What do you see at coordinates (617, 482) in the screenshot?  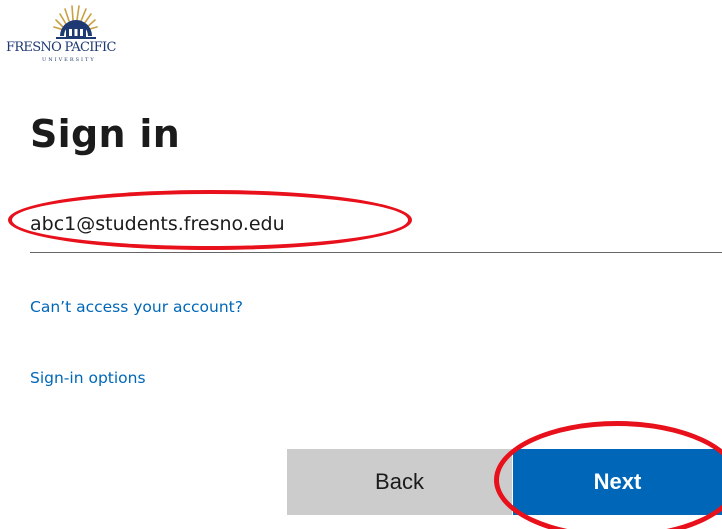 I see `next-button: Next` at bounding box center [617, 482].